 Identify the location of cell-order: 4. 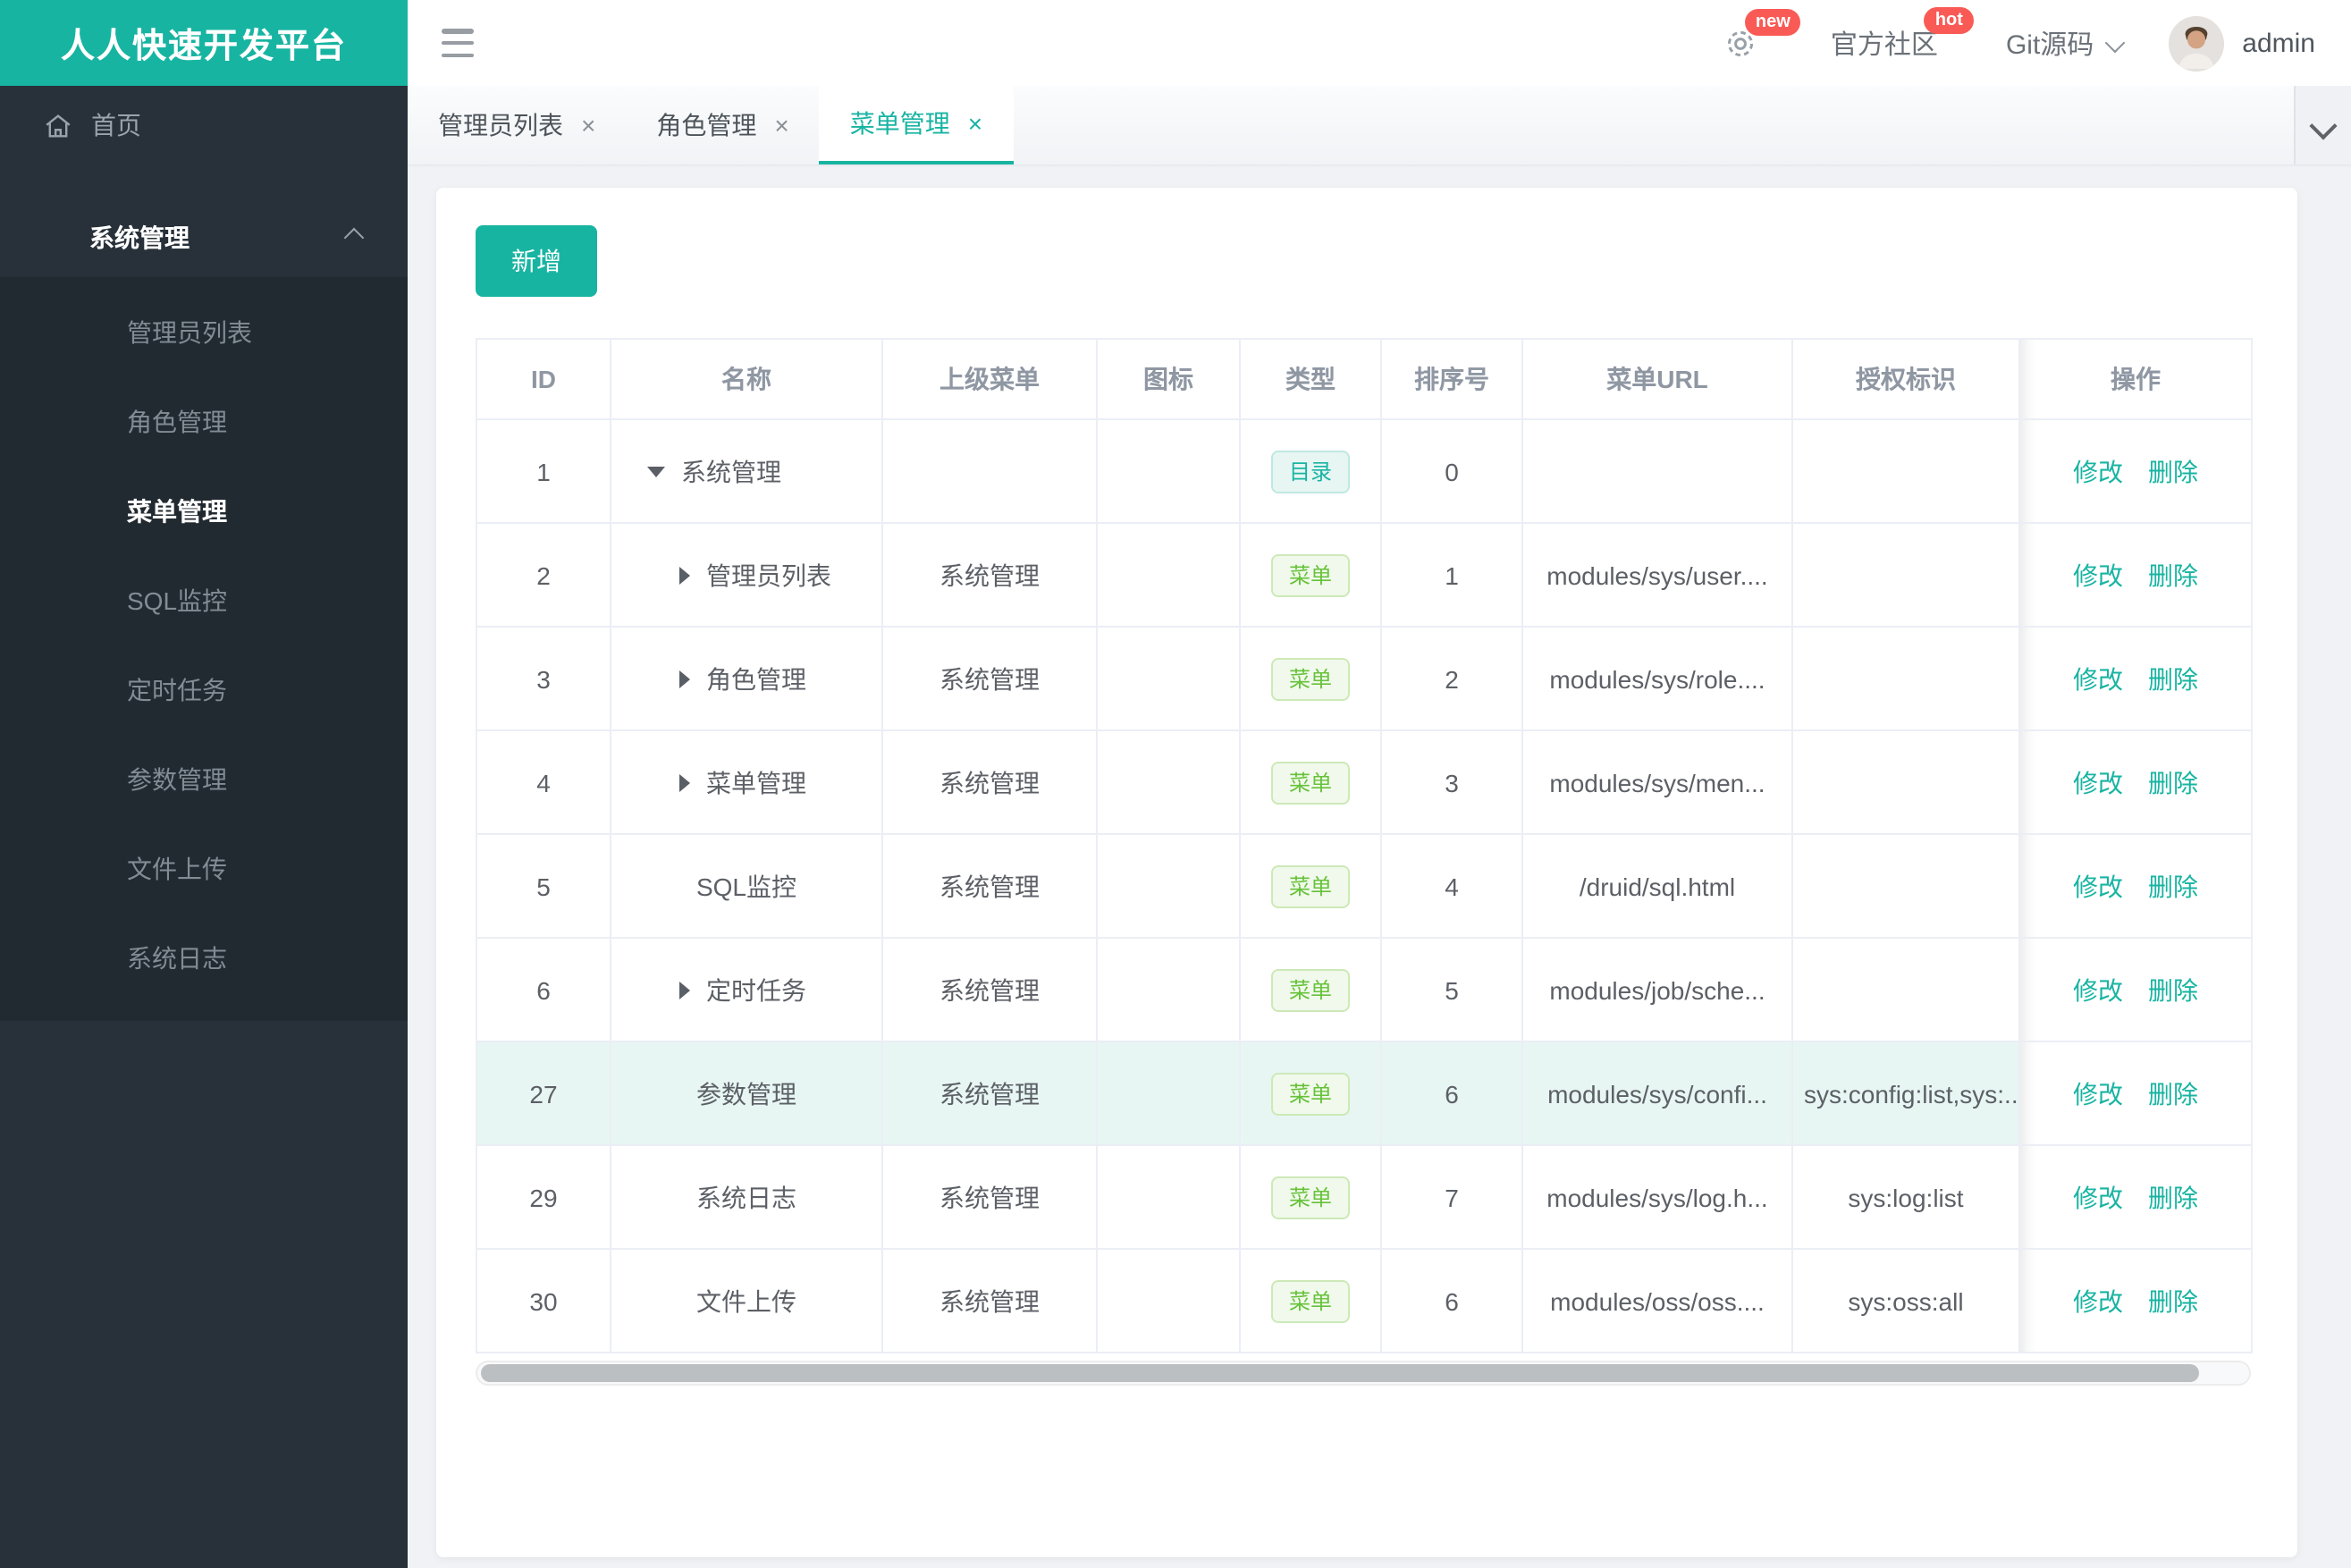
(1451, 886).